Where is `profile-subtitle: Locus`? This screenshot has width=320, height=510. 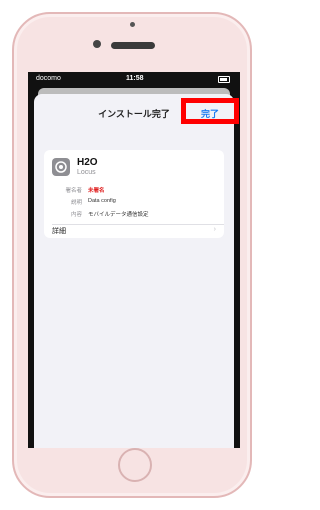
profile-subtitle: Locus is located at coordinates (86, 172).